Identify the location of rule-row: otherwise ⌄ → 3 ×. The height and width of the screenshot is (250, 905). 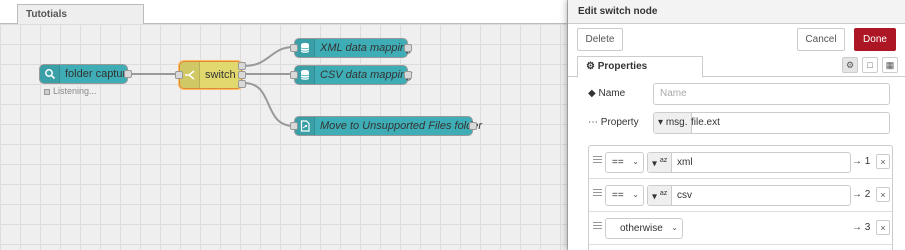
(740, 228).